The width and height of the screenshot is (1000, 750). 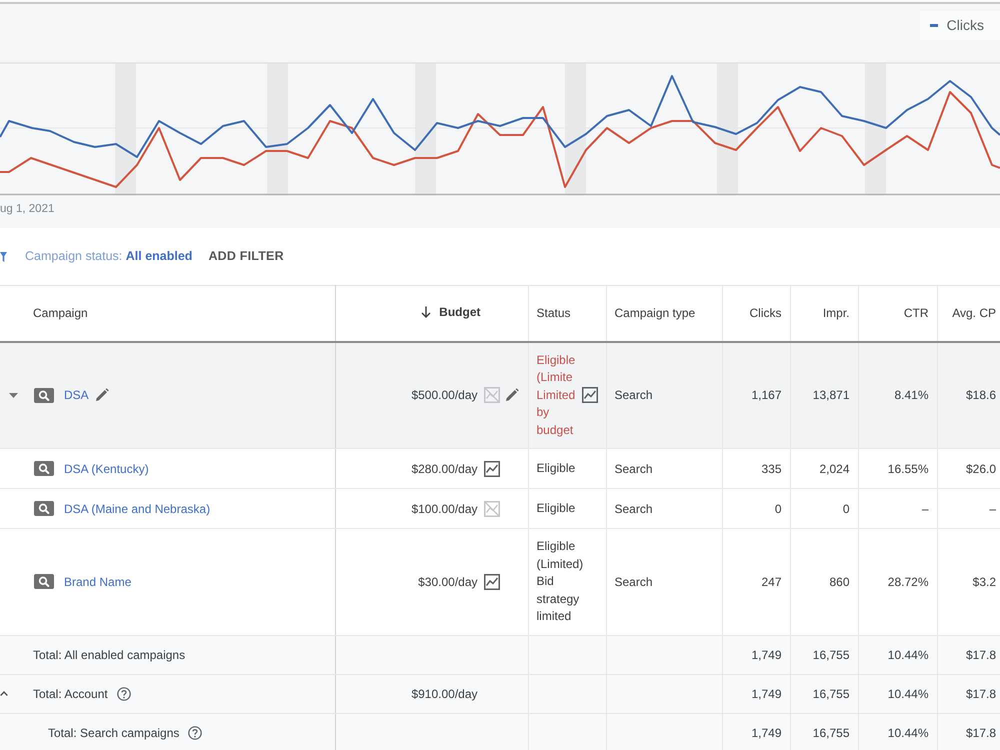 What do you see at coordinates (444, 395) in the screenshot?
I see `budget-value: $500.00/day` at bounding box center [444, 395].